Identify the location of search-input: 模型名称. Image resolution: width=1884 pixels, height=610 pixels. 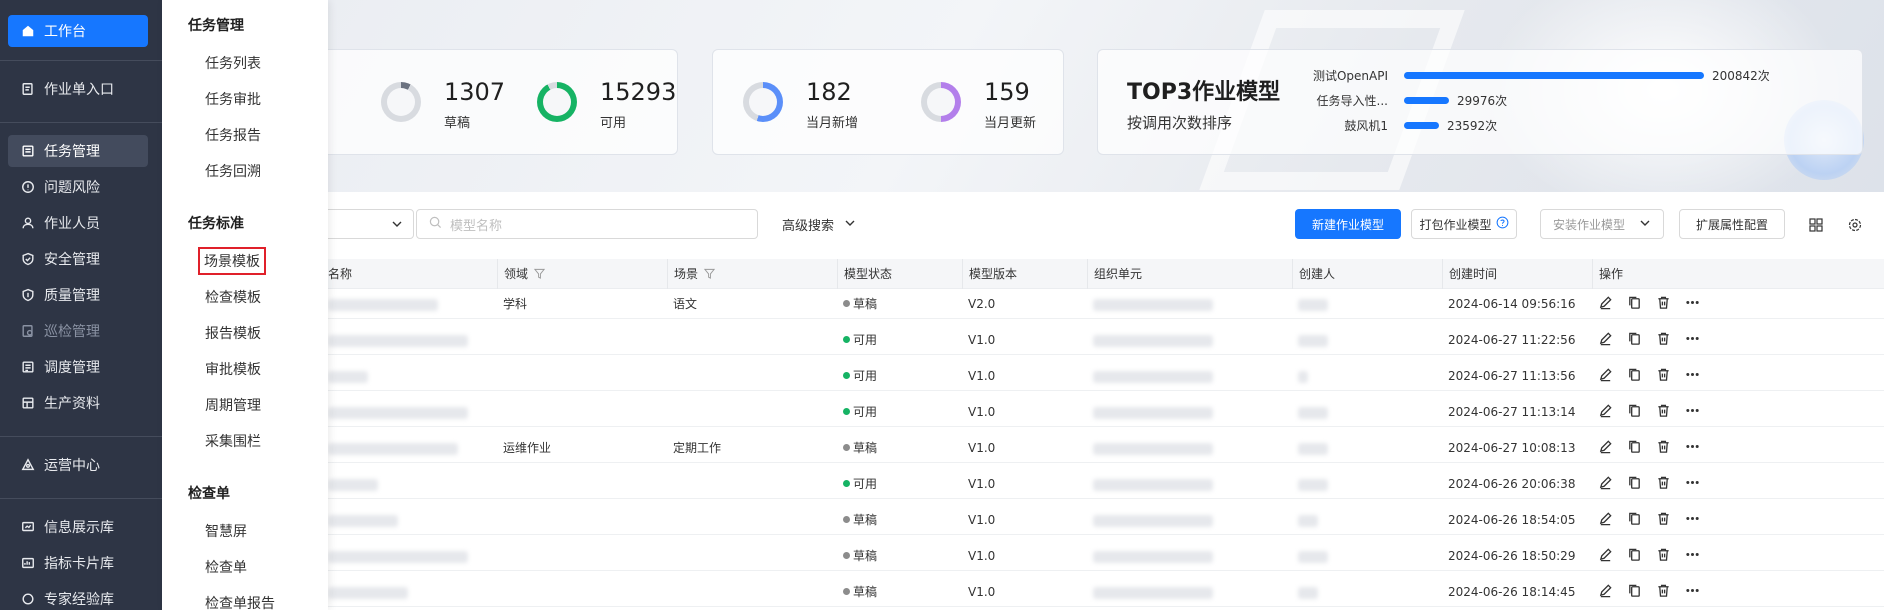
(587, 224).